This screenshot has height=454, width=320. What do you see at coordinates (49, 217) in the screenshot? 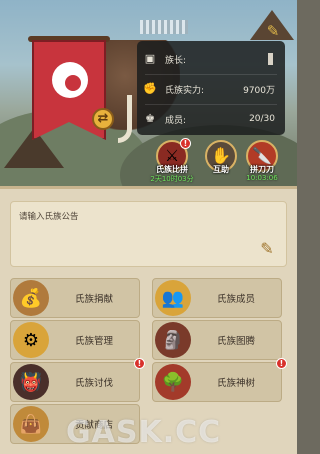
I see `notice-placeholder: 请输入氏族公告` at bounding box center [49, 217].